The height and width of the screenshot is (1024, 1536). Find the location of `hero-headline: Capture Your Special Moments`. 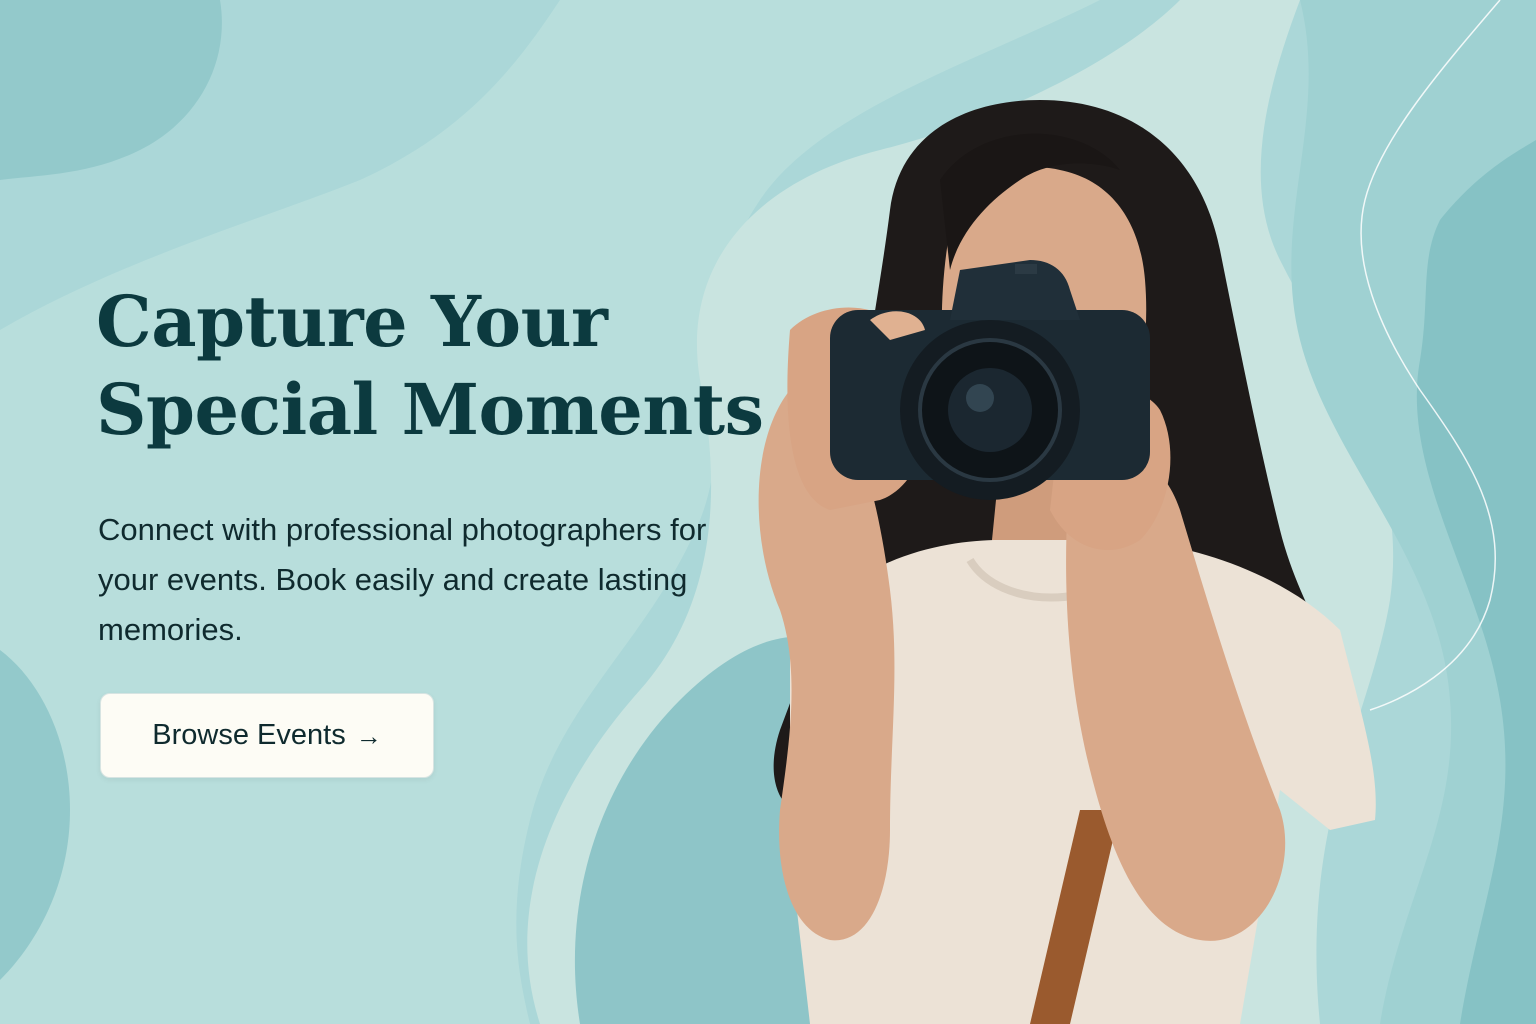

hero-headline: Capture Your Special Moments is located at coordinates (456, 366).